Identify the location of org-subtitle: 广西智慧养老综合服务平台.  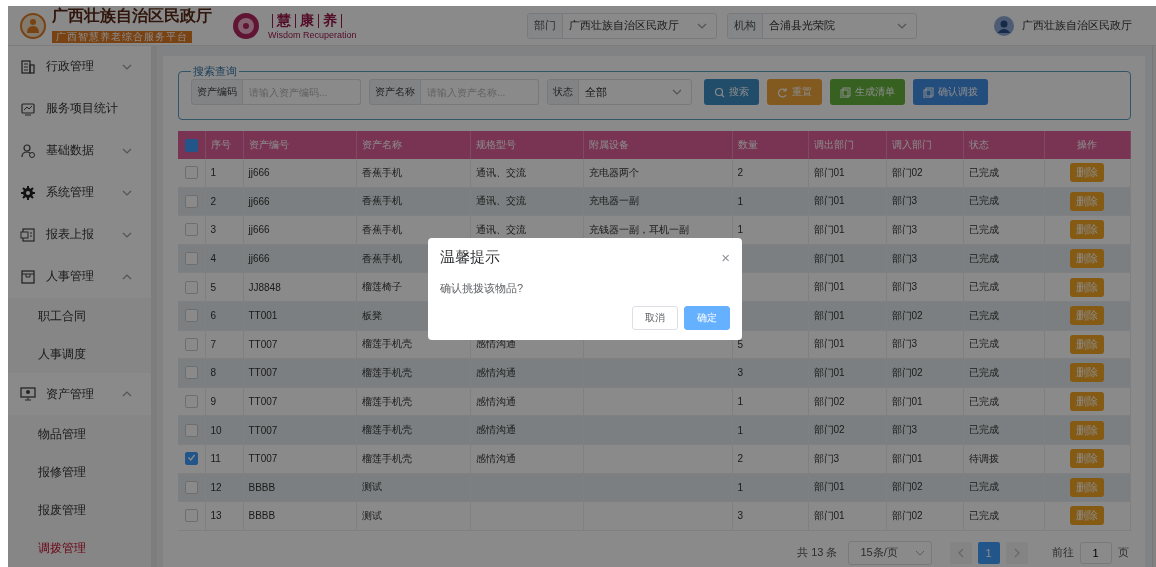
(122, 37).